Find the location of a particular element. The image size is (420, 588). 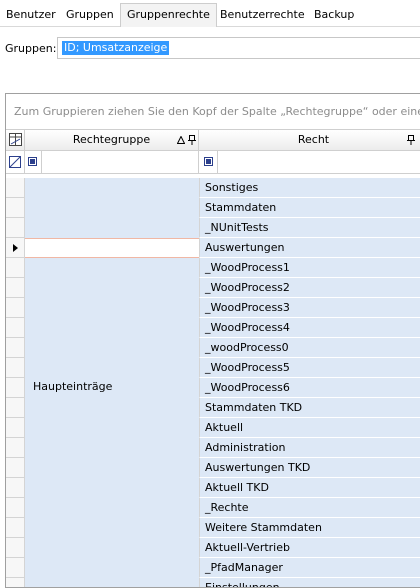

column-chooser-button is located at coordinates (15, 140).